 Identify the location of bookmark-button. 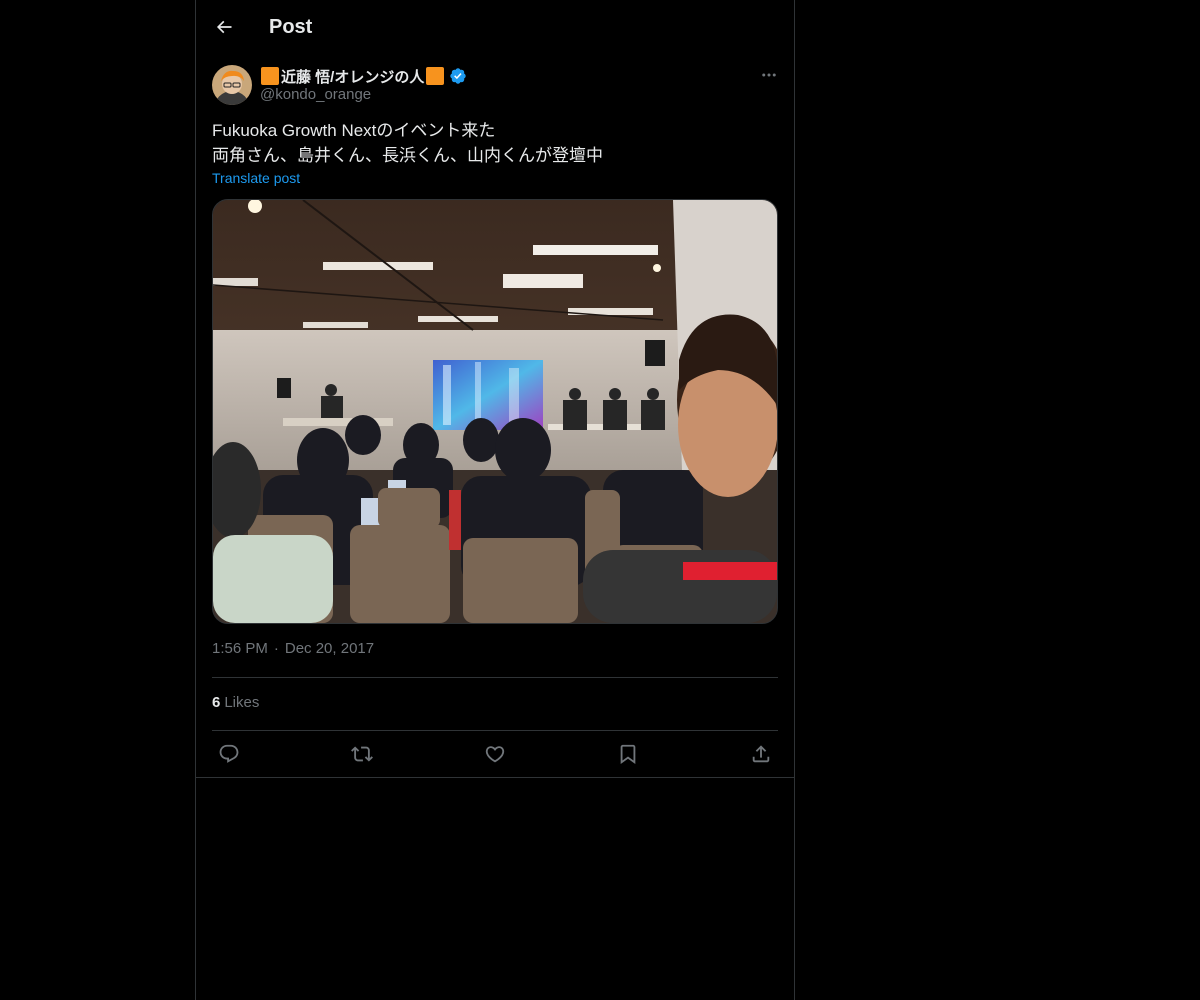
(628, 754).